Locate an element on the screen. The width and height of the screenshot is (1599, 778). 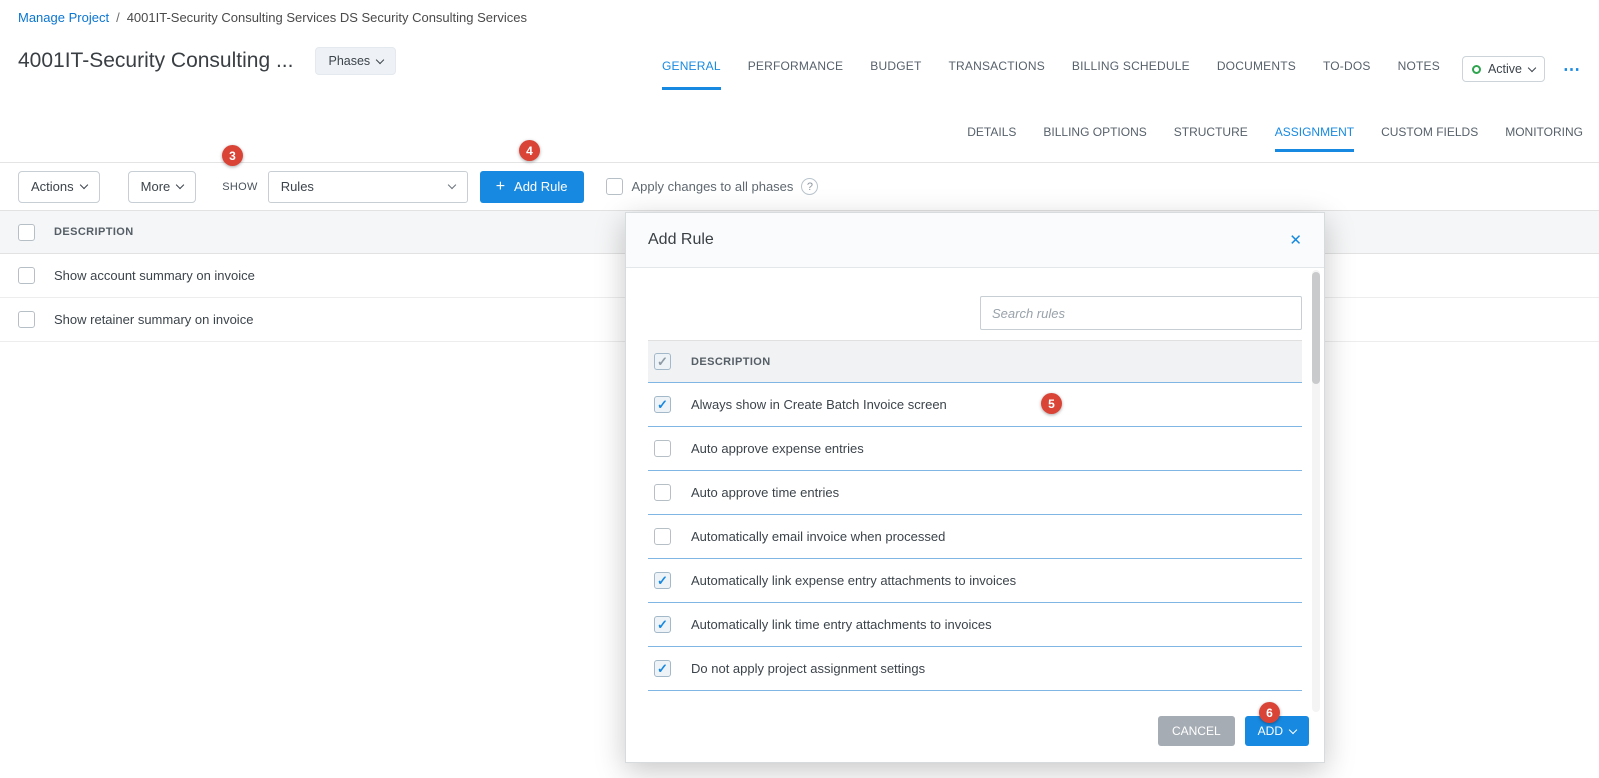
cancel-button: CANCEL is located at coordinates (1196, 731).